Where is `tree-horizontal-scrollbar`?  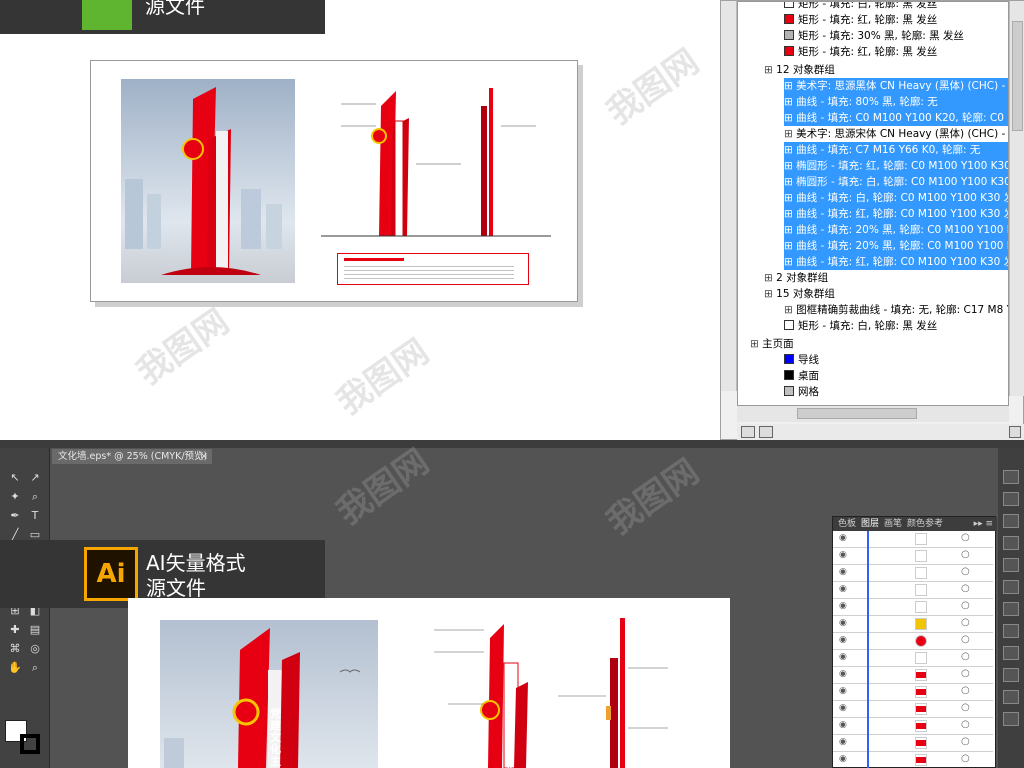 tree-horizontal-scrollbar is located at coordinates (873, 414).